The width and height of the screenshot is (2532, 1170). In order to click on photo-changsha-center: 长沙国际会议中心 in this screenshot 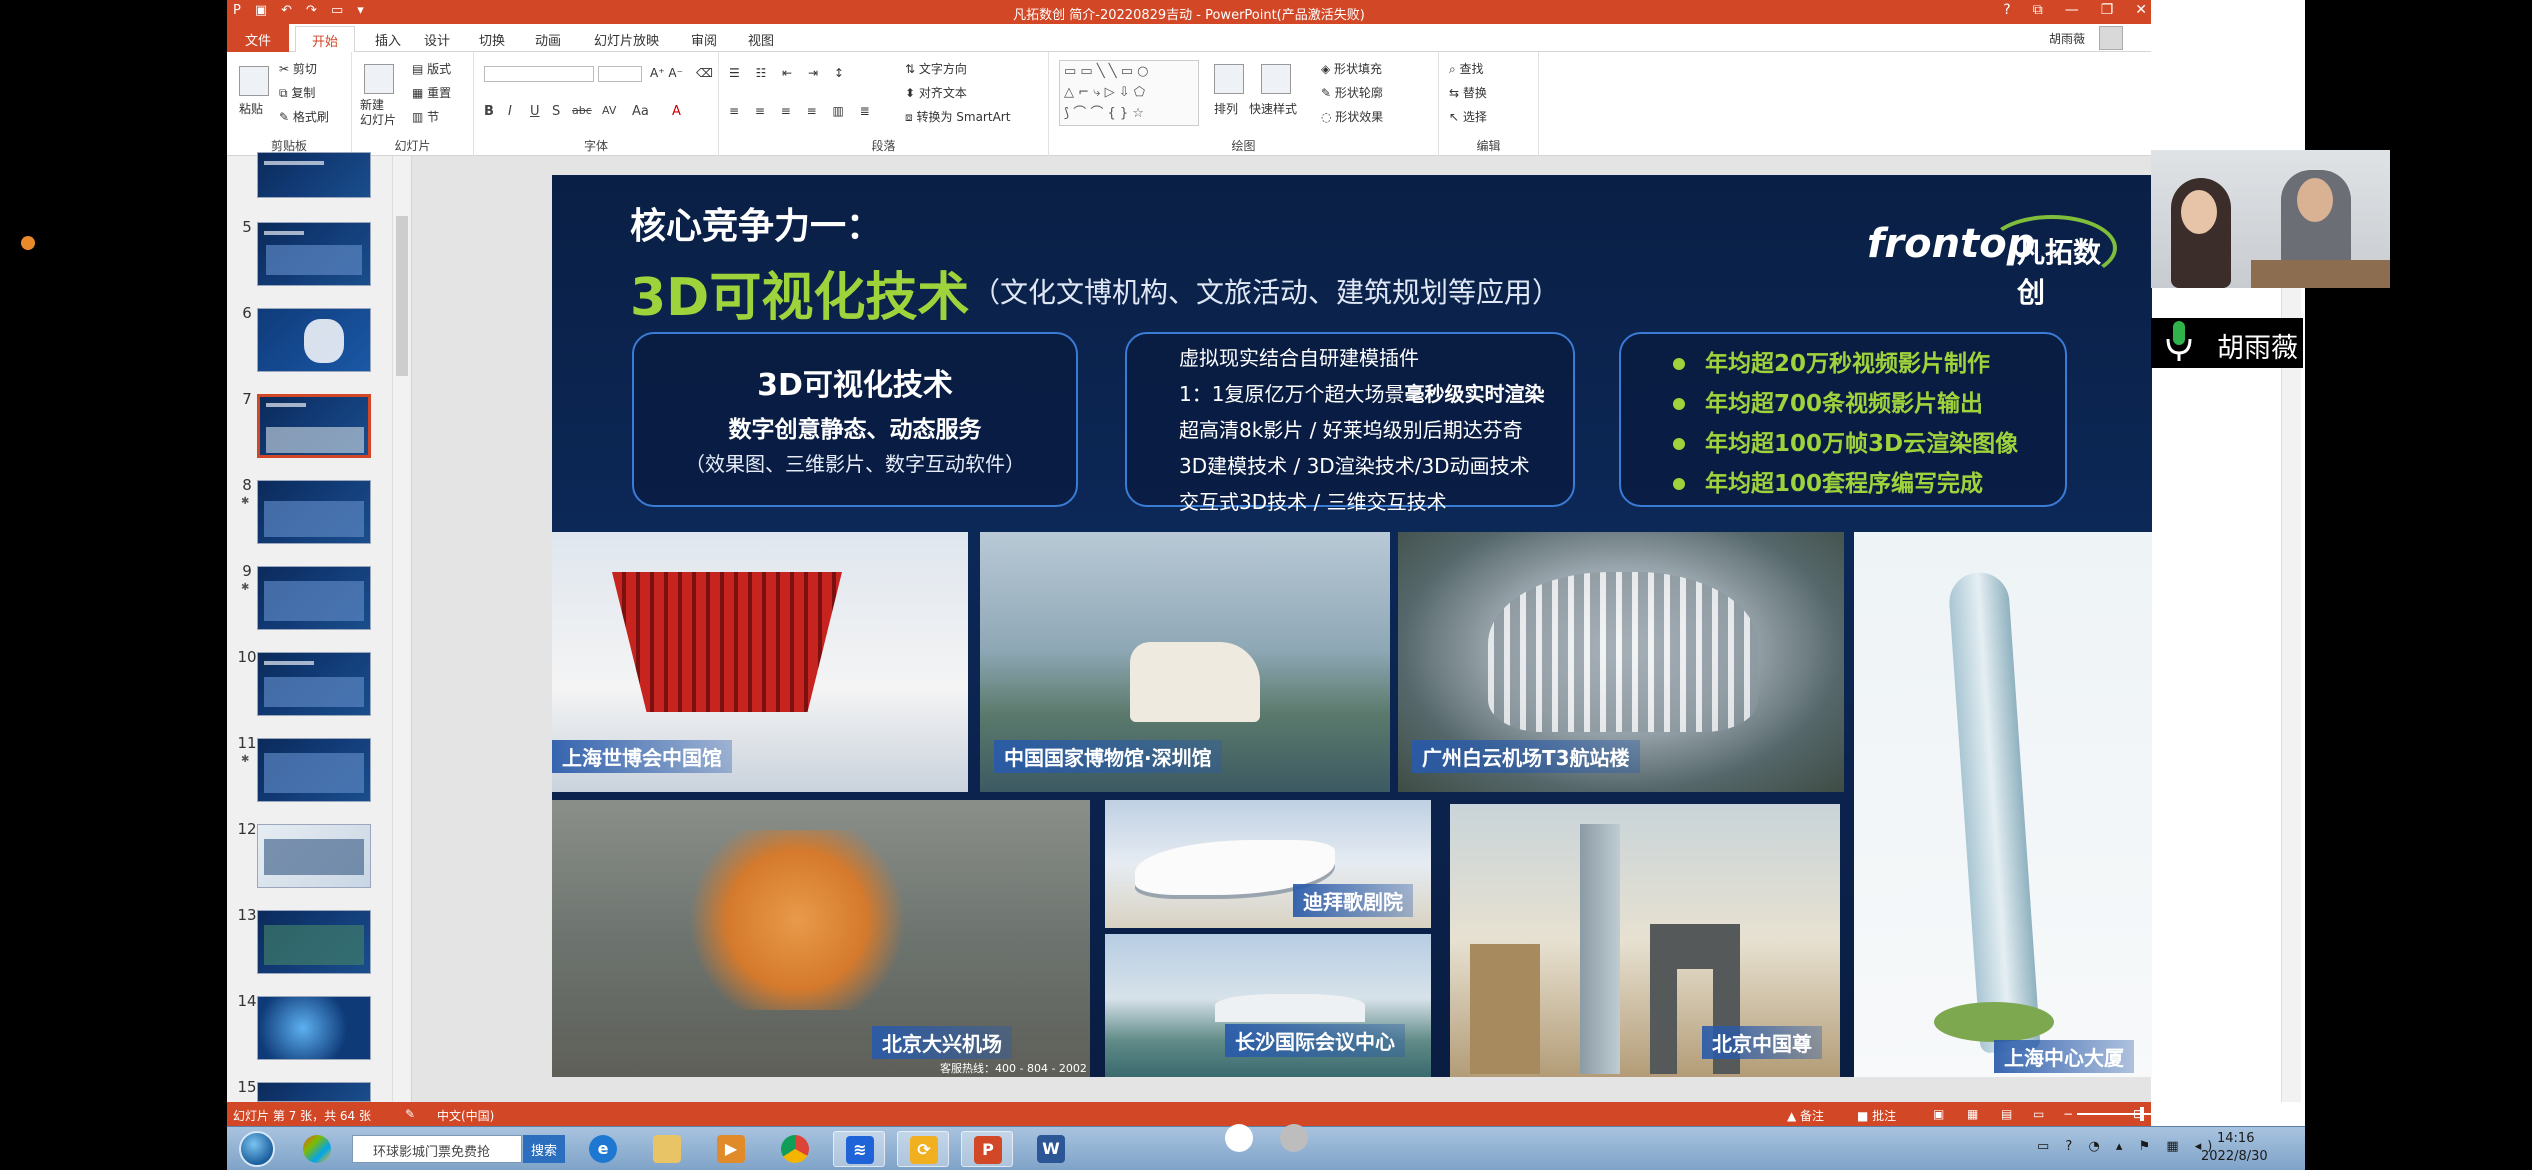, I will do `click(1268, 1005)`.